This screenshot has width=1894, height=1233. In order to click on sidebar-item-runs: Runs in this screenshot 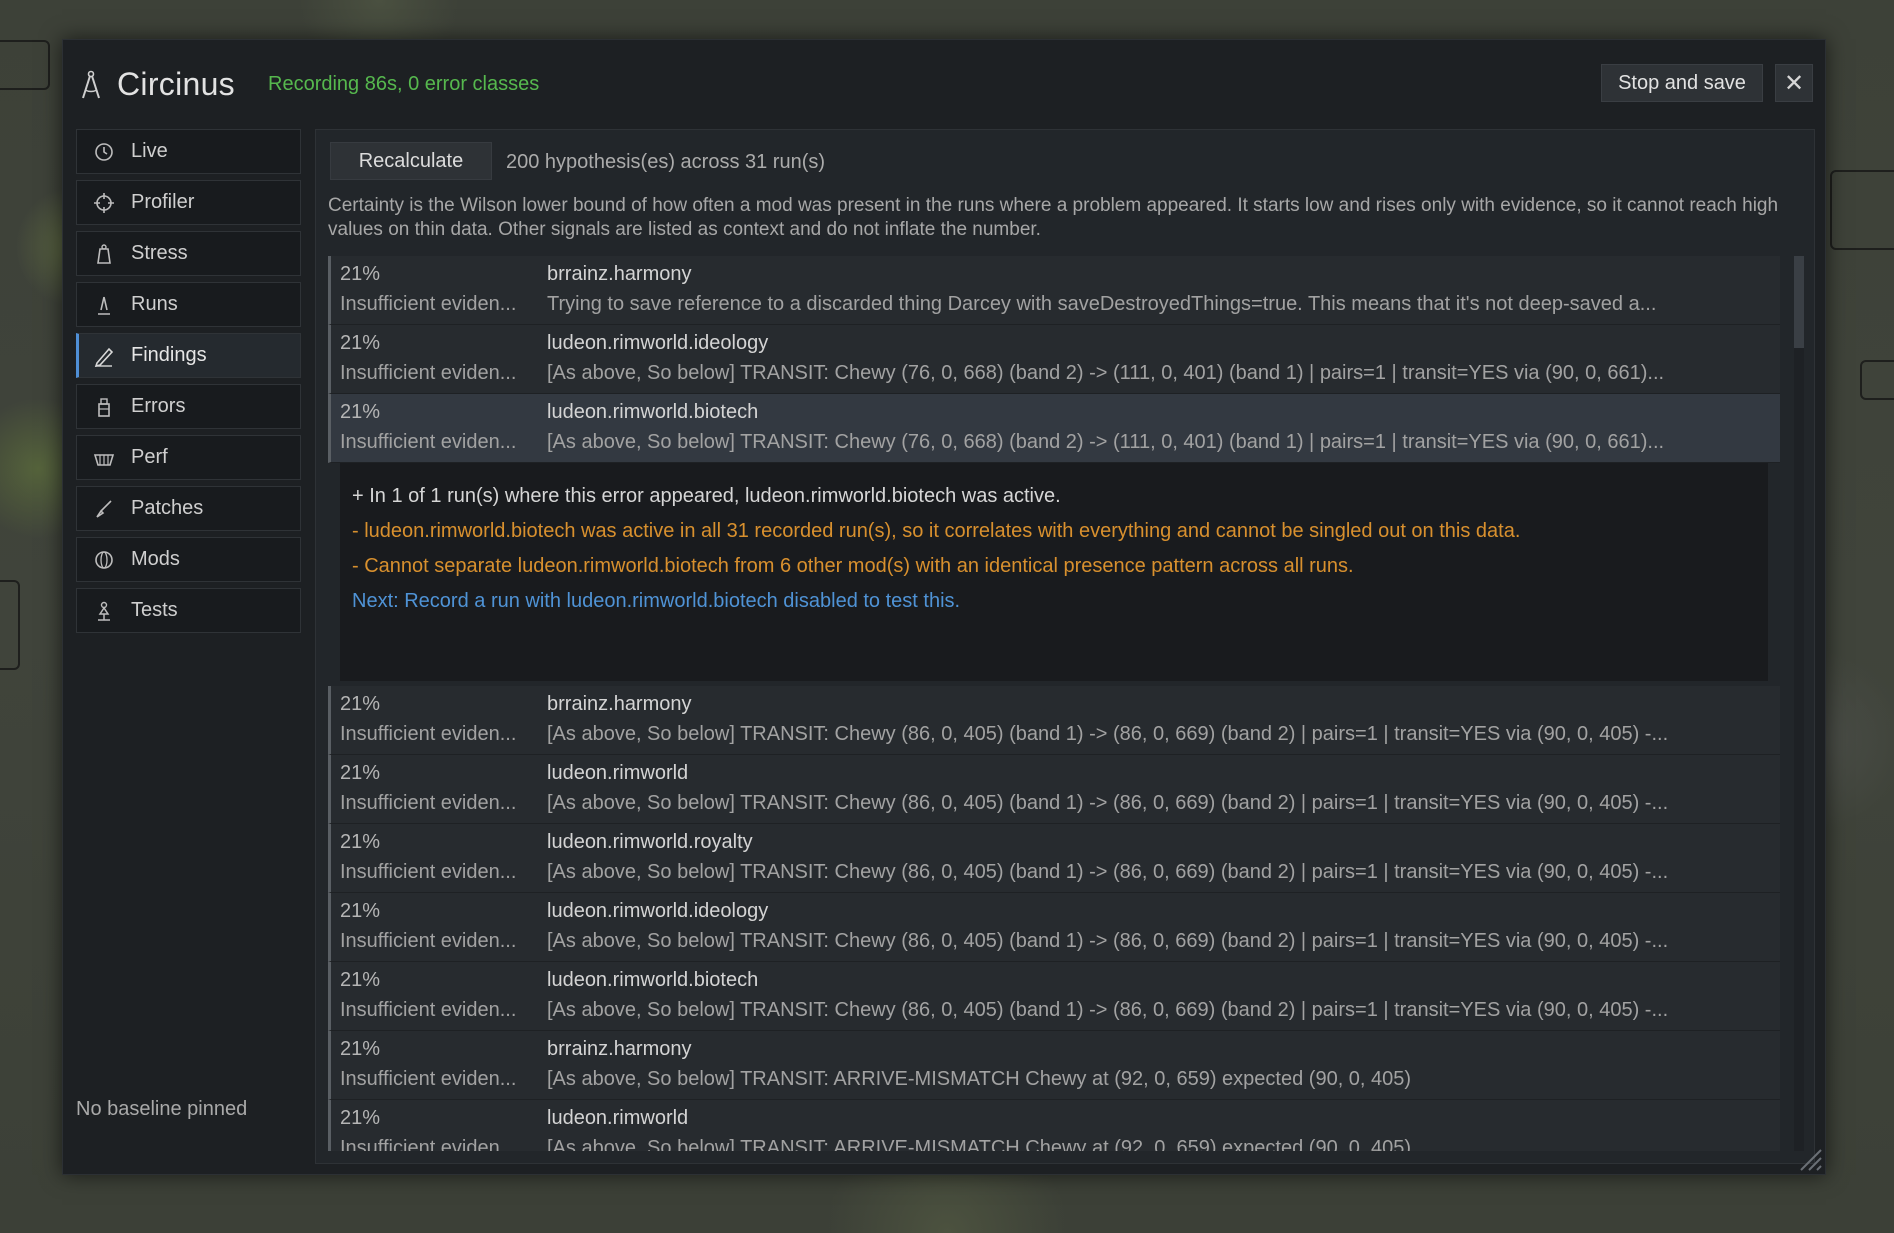, I will do `click(188, 304)`.